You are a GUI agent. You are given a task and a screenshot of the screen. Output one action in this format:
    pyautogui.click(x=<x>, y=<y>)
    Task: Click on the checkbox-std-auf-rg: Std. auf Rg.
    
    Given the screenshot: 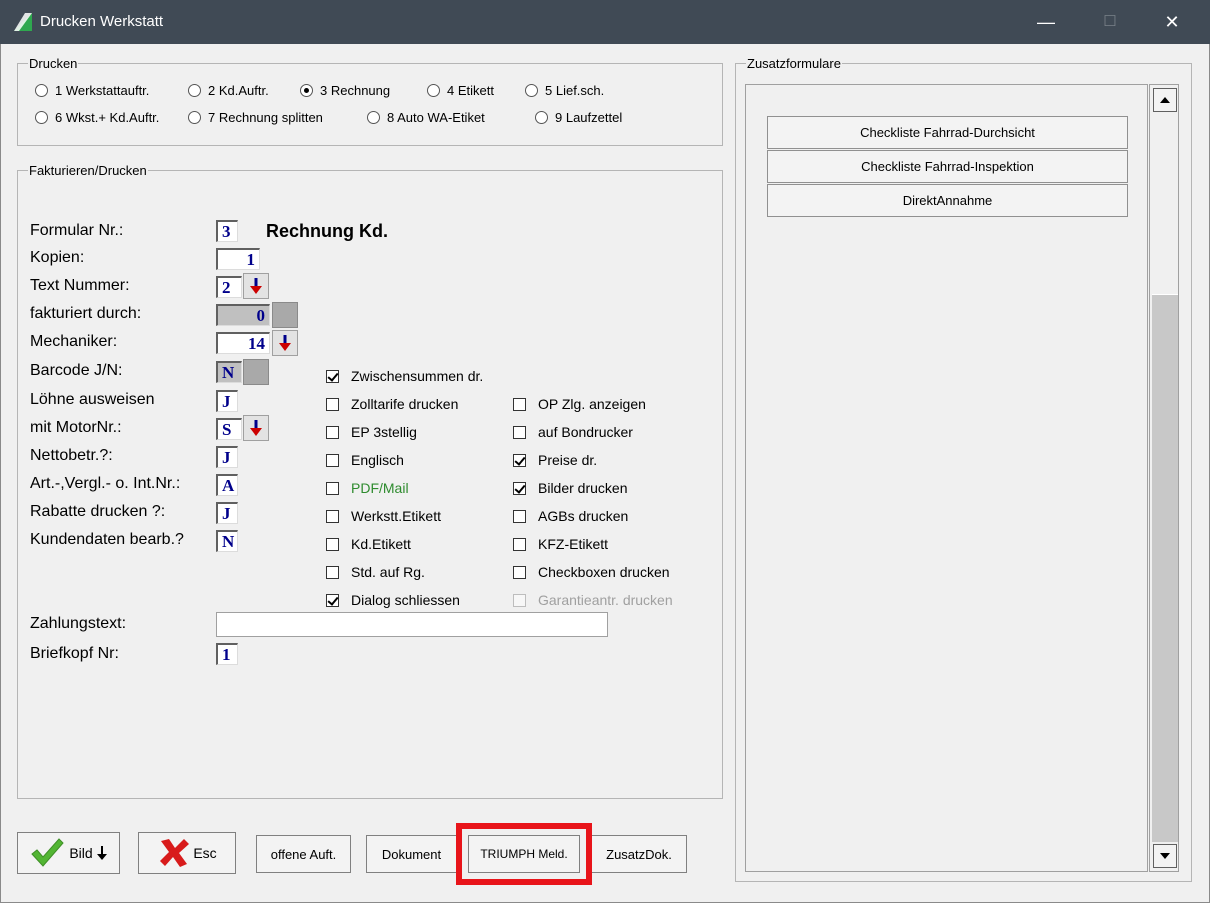 What is the action you would take?
    pyautogui.click(x=375, y=572)
    